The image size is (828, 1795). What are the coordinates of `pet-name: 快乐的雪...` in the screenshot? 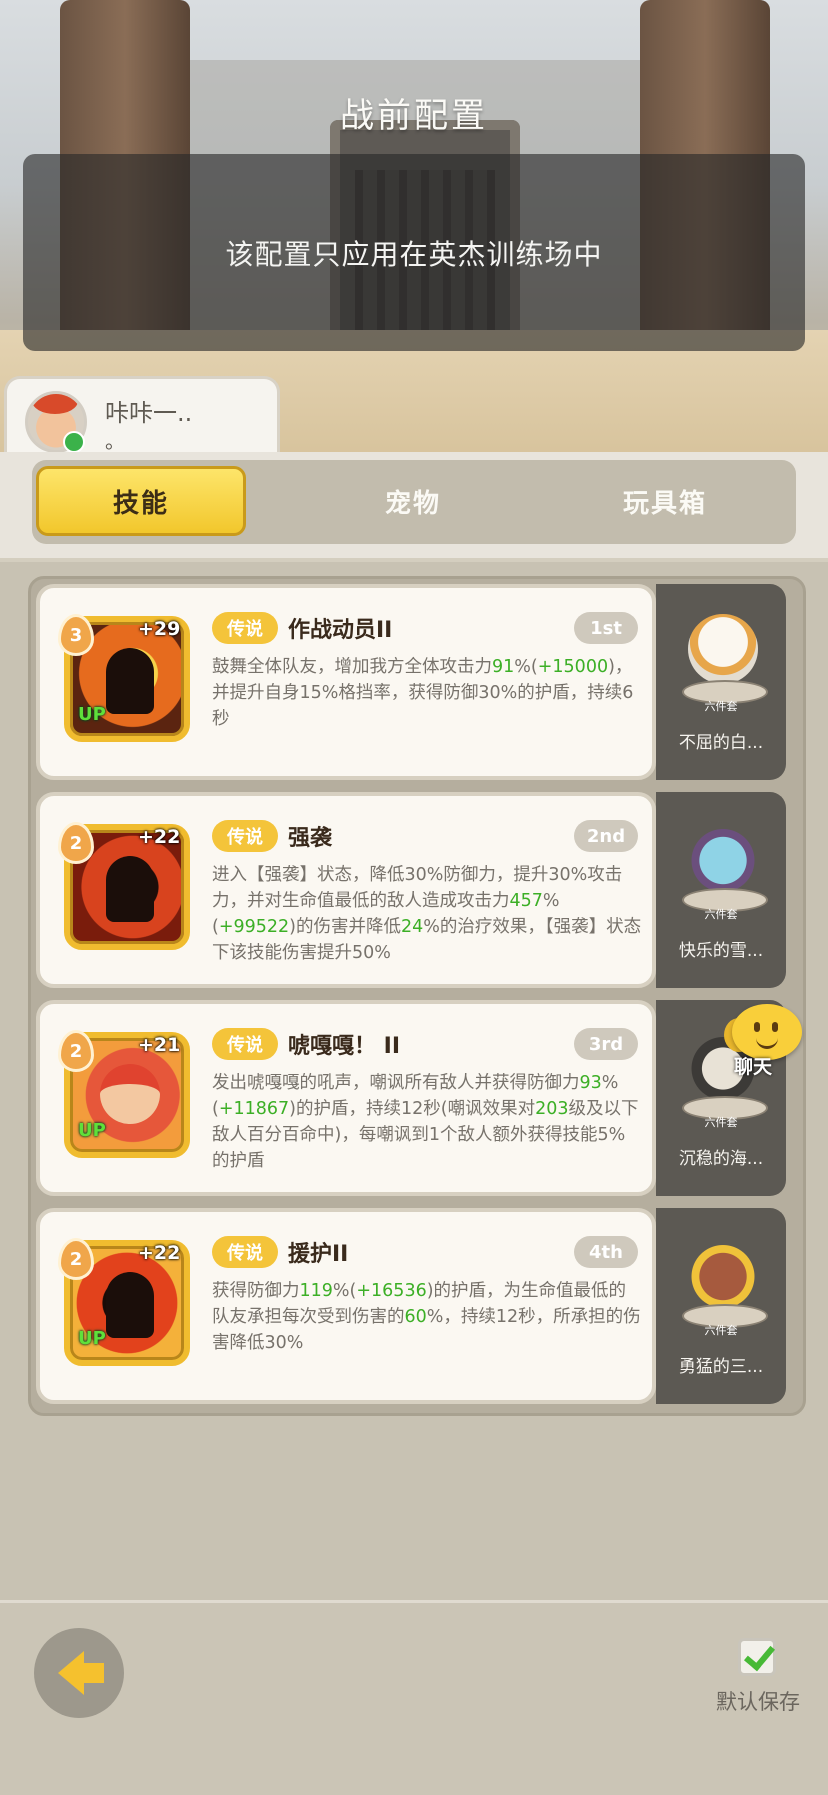 It's located at (721, 951).